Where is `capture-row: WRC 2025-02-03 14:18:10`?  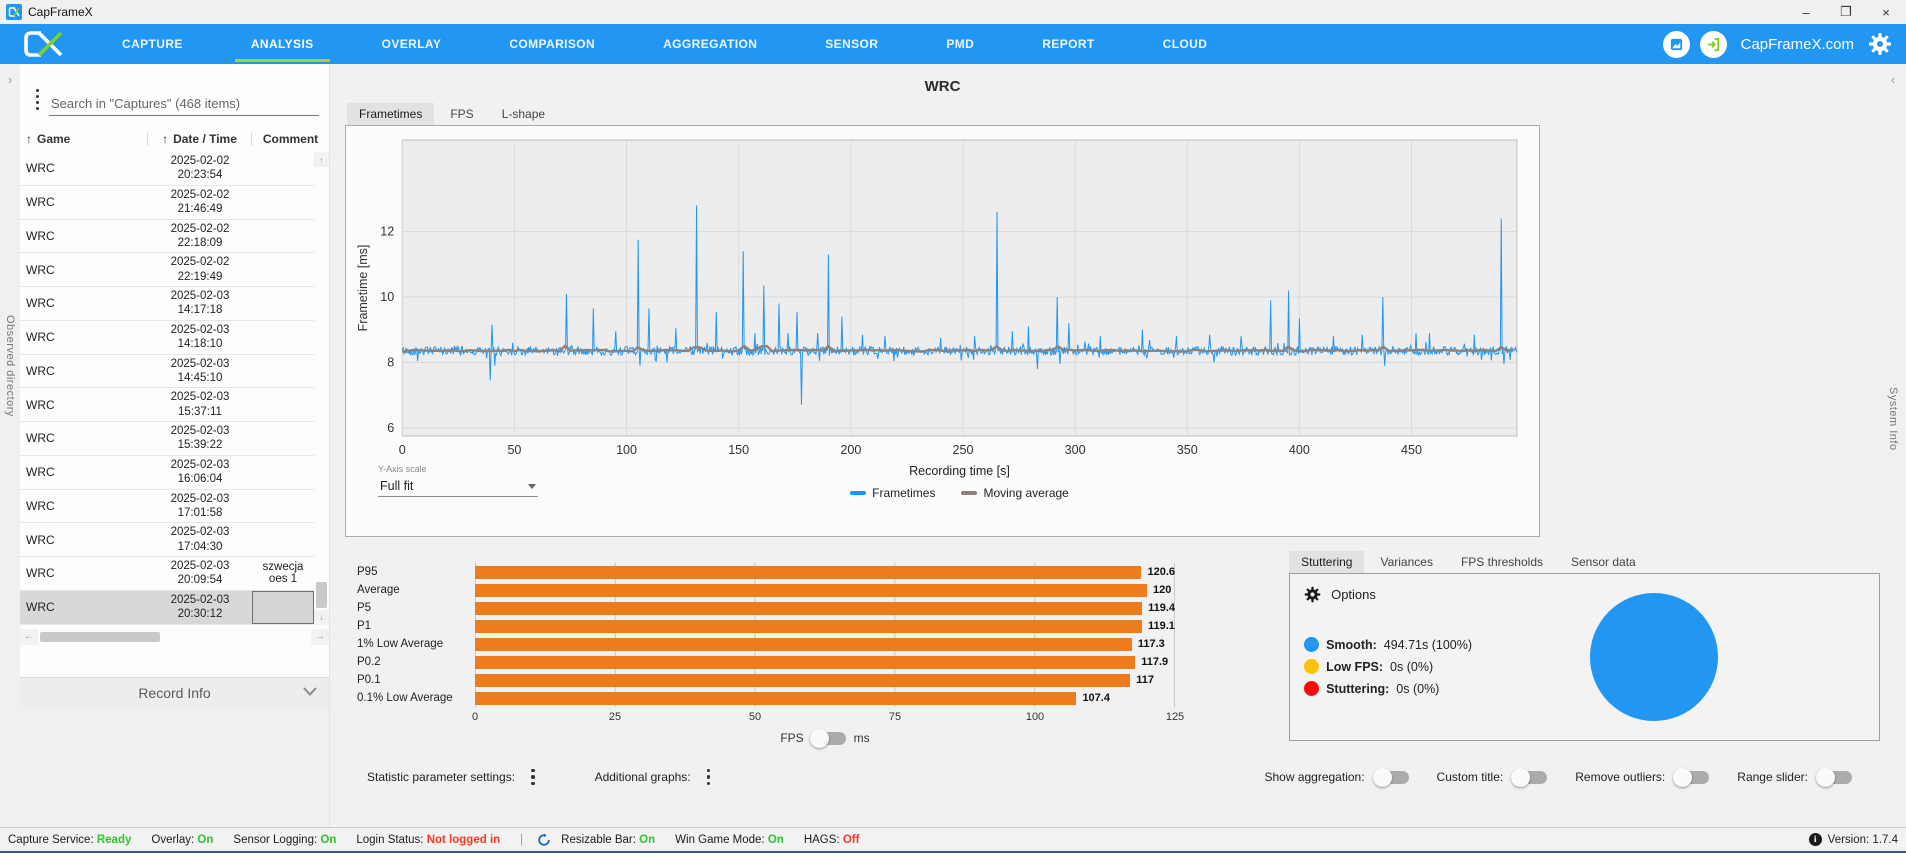 capture-row: WRC 2025-02-03 14:18:10 is located at coordinates (167, 338).